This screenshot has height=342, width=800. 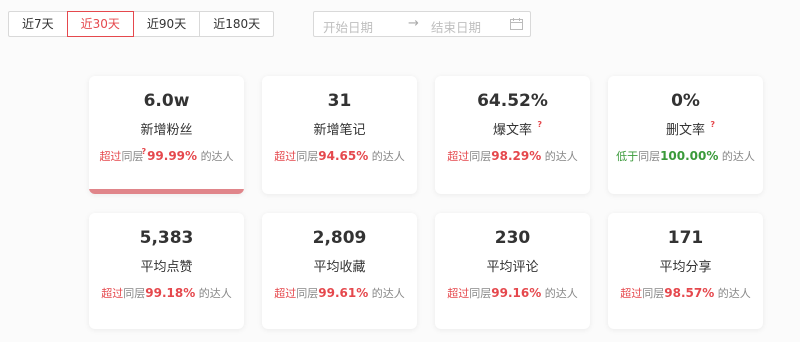 What do you see at coordinates (512, 238) in the screenshot?
I see `metric-value: 230` at bounding box center [512, 238].